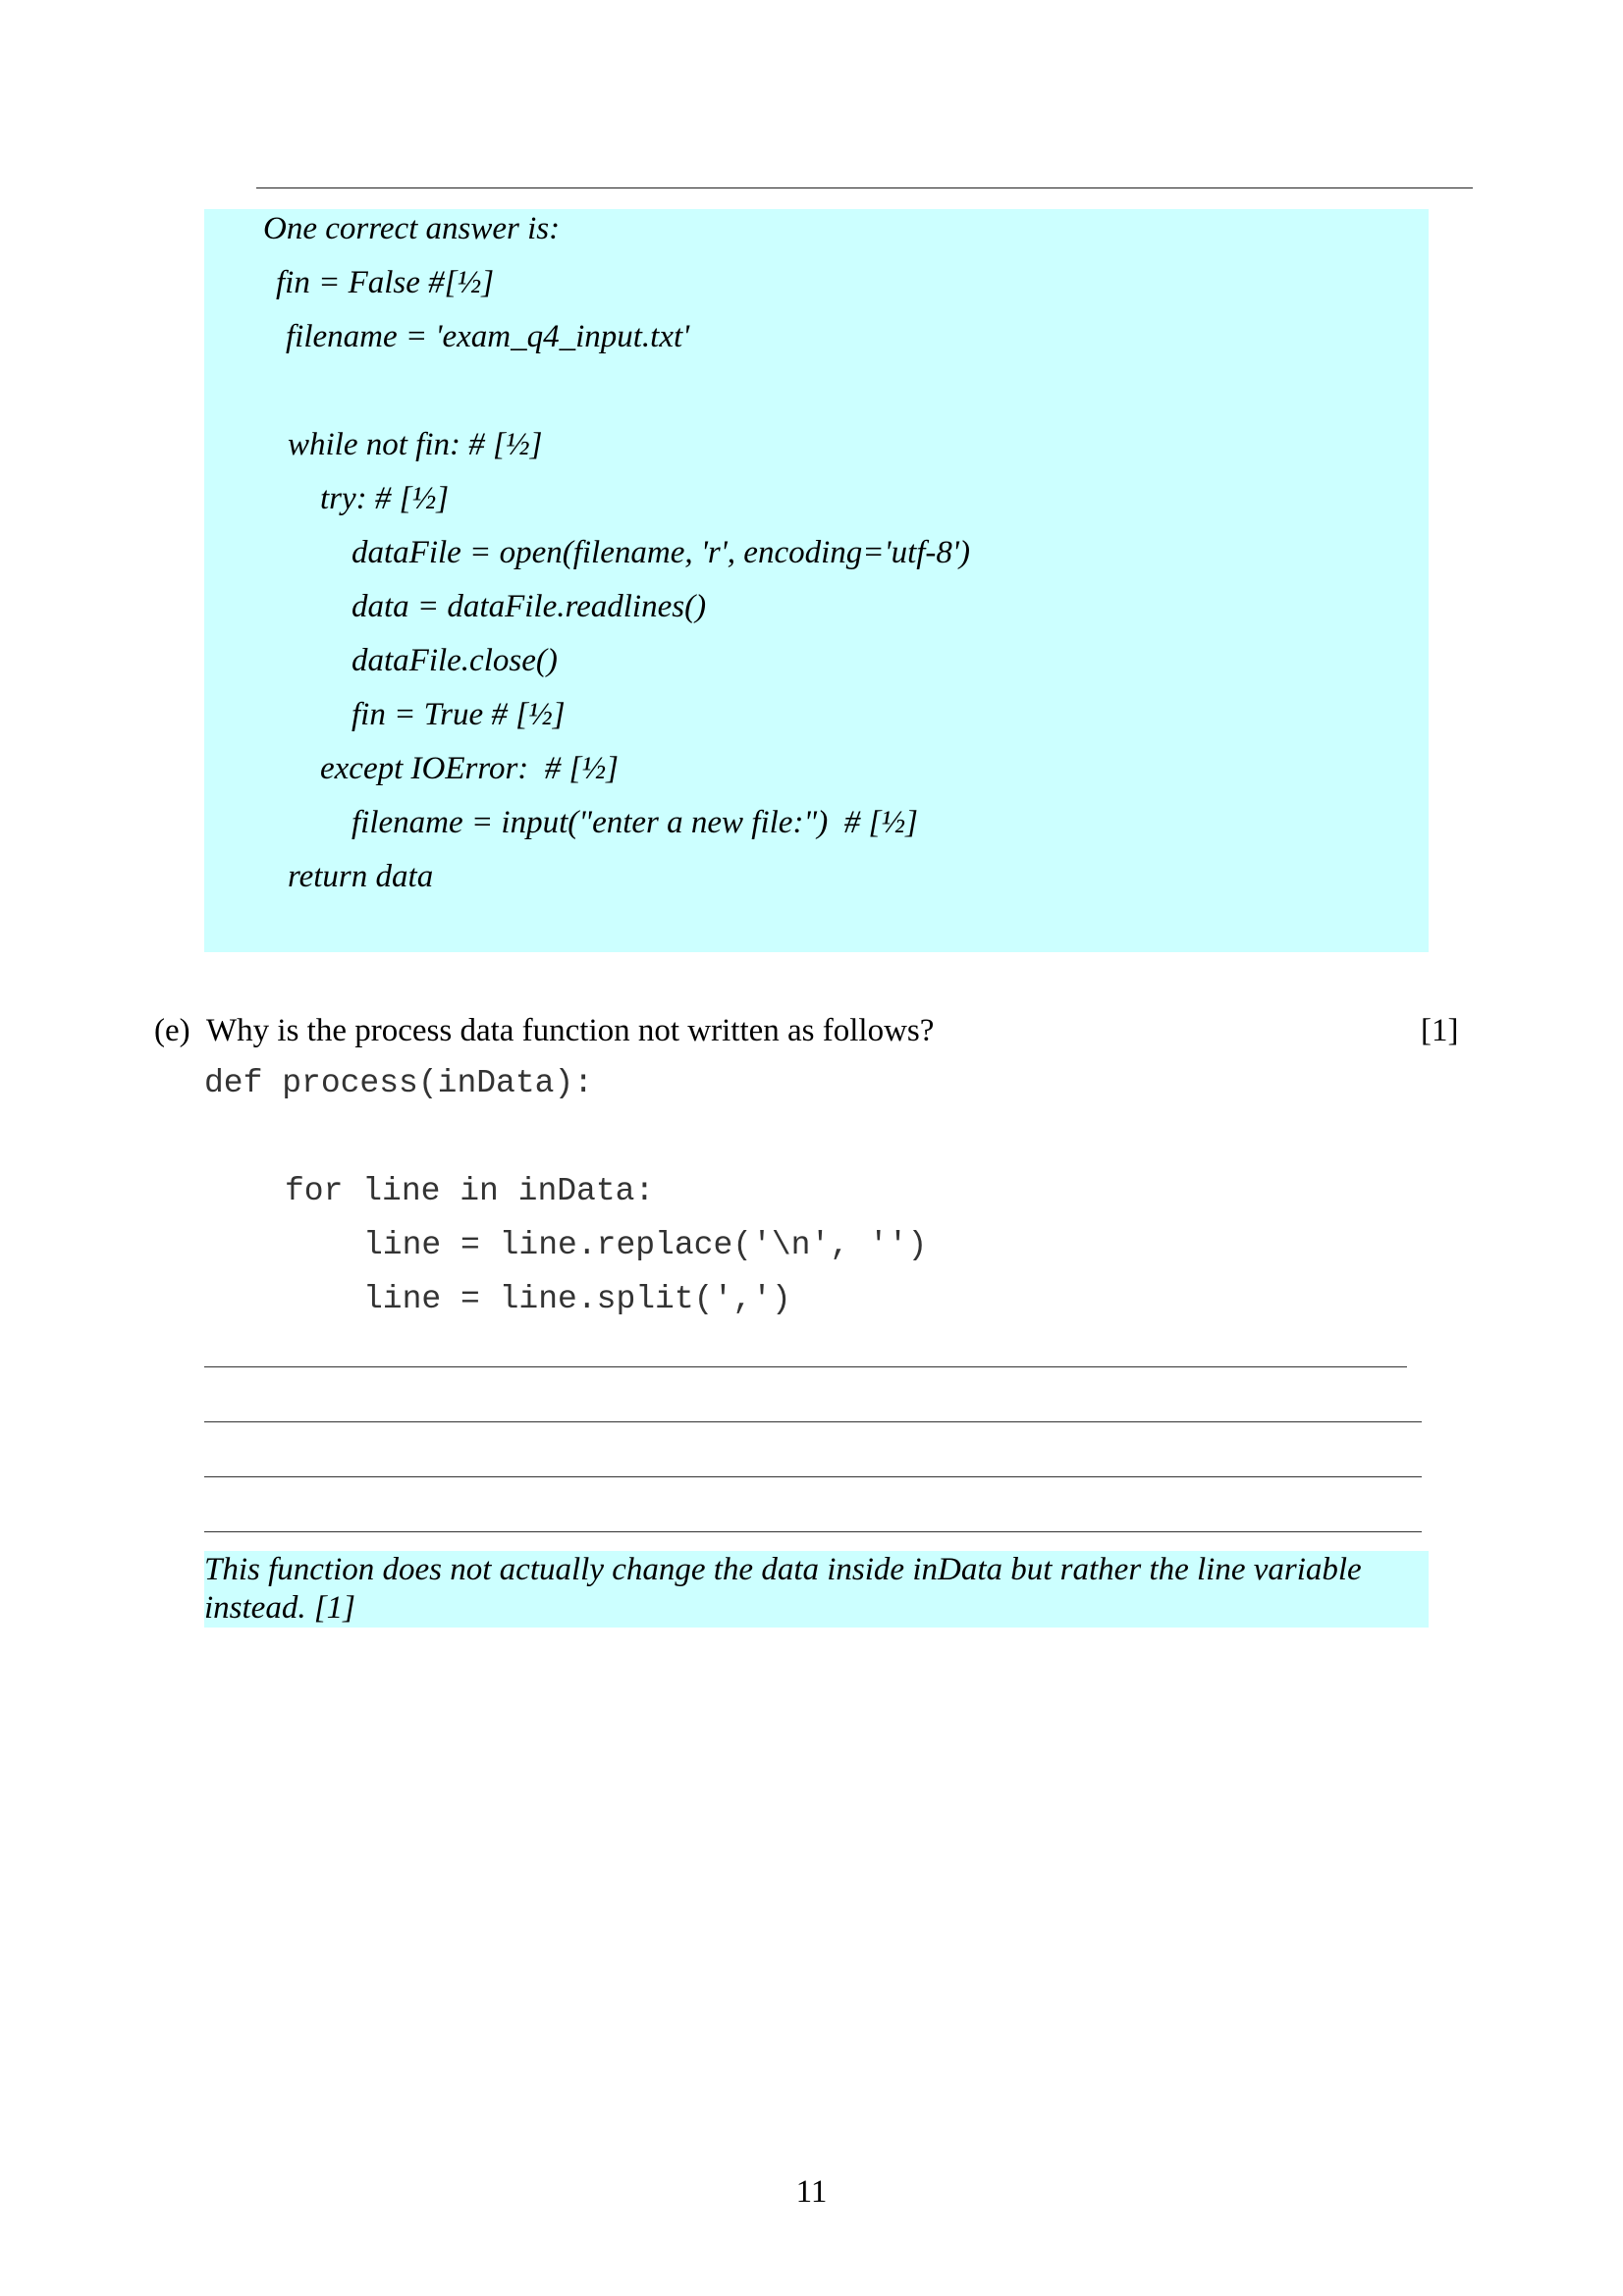  I want to click on answer-code-line: filename = 'exam_q4_input.txt', so click(488, 336).